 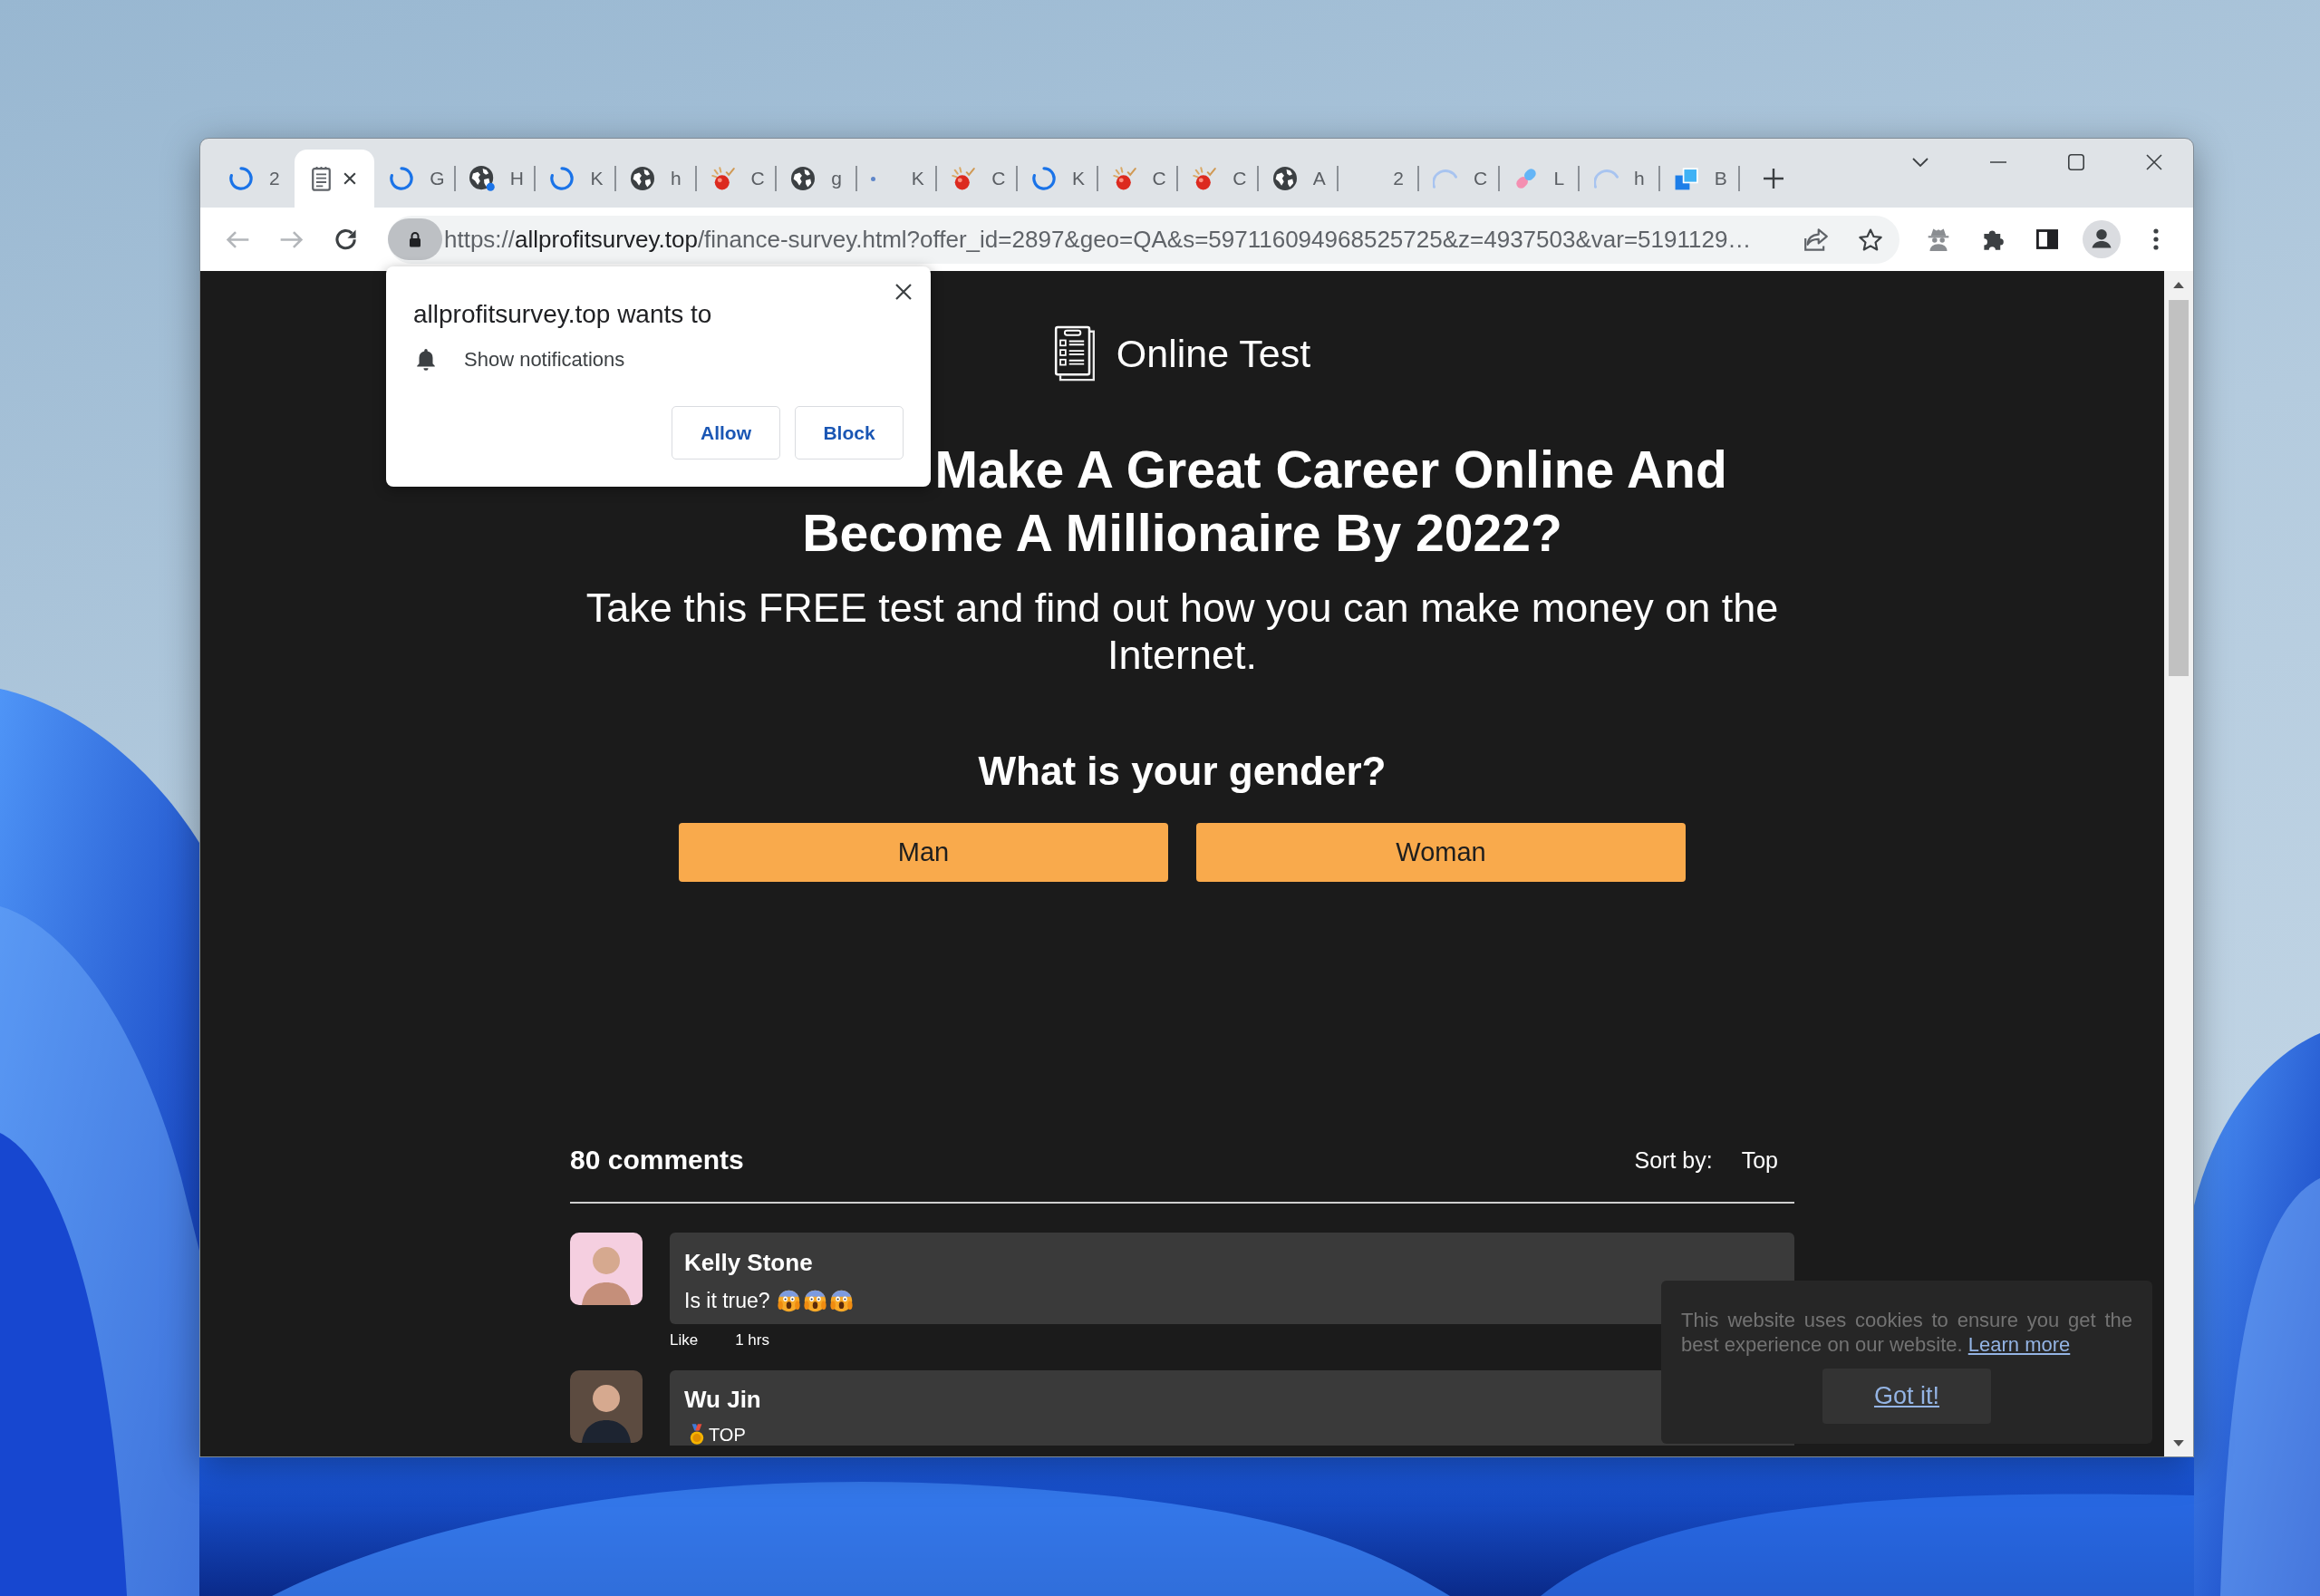 I want to click on answer-button: Woman, so click(x=1441, y=852).